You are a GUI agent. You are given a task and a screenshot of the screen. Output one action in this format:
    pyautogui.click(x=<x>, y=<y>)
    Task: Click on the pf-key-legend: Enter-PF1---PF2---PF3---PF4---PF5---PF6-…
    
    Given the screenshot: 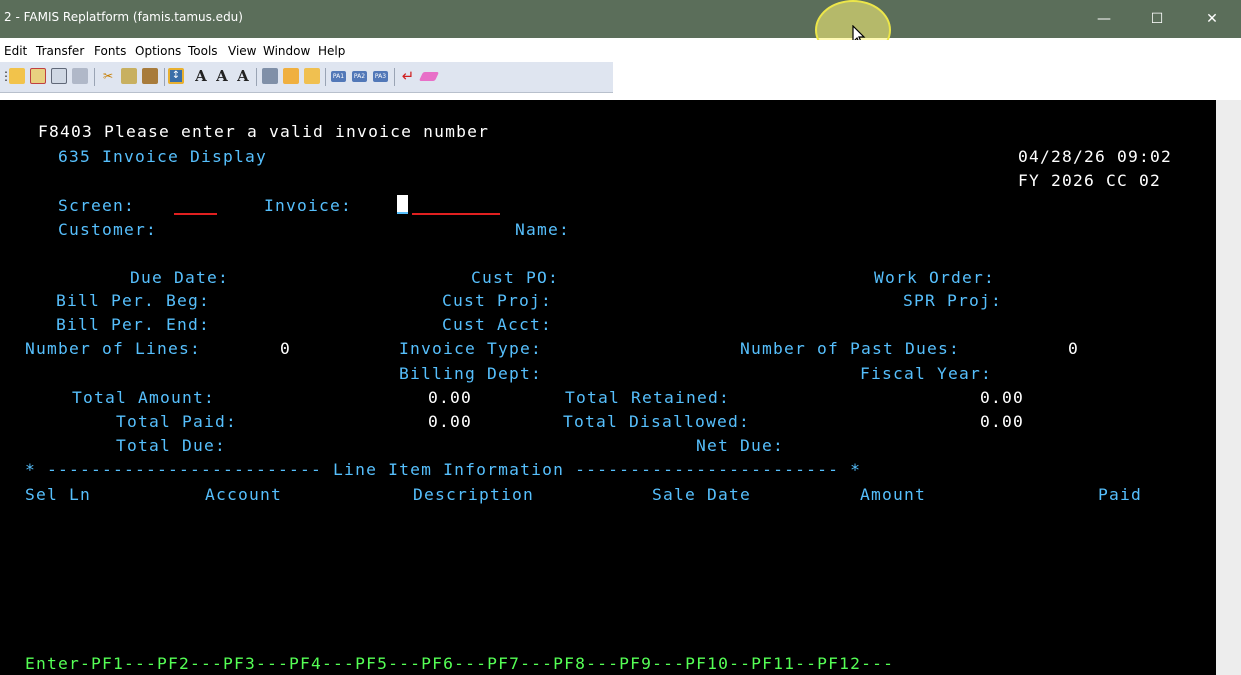 What is the action you would take?
    pyautogui.click(x=460, y=663)
    